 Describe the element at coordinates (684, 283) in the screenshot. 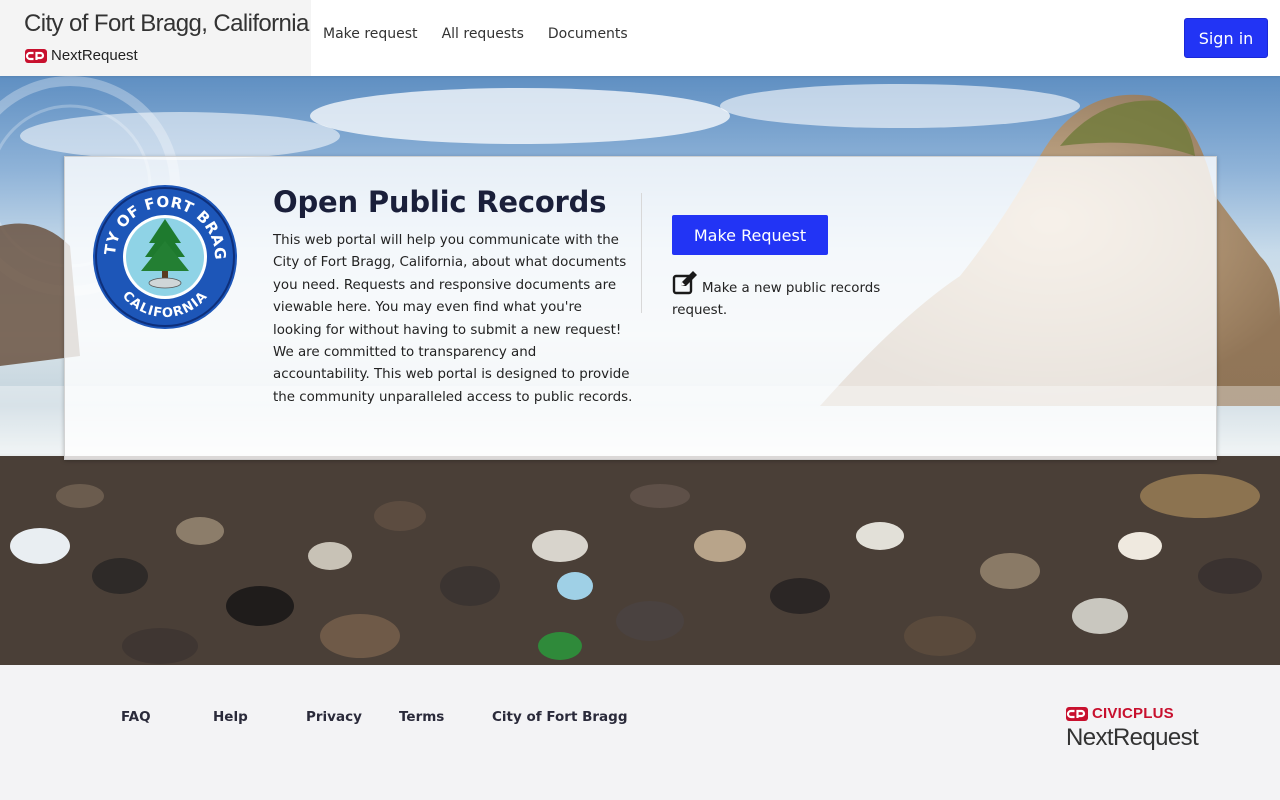

I see `edit-icon` at that location.